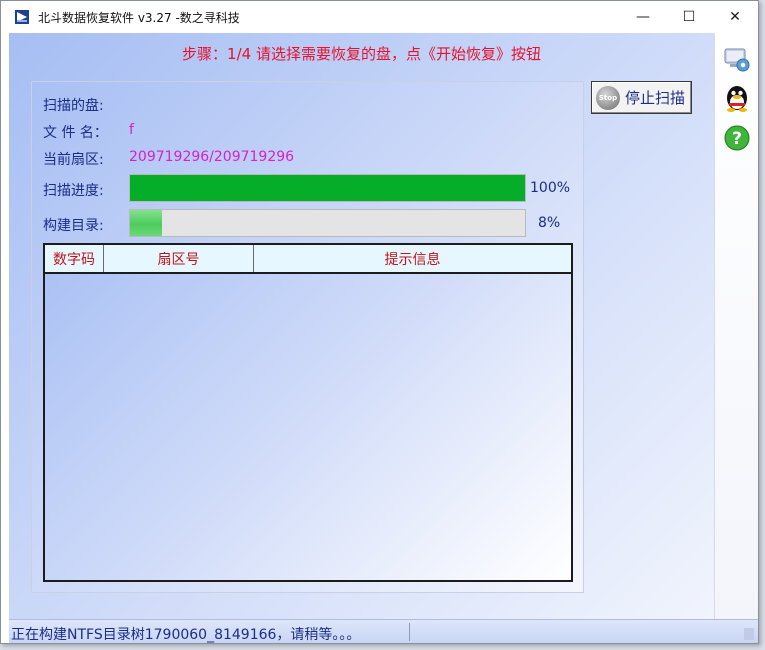  What do you see at coordinates (139, 17) in the screenshot?
I see `window-title: 北斗数据恢复软件 v3.27 -数之寻科技` at bounding box center [139, 17].